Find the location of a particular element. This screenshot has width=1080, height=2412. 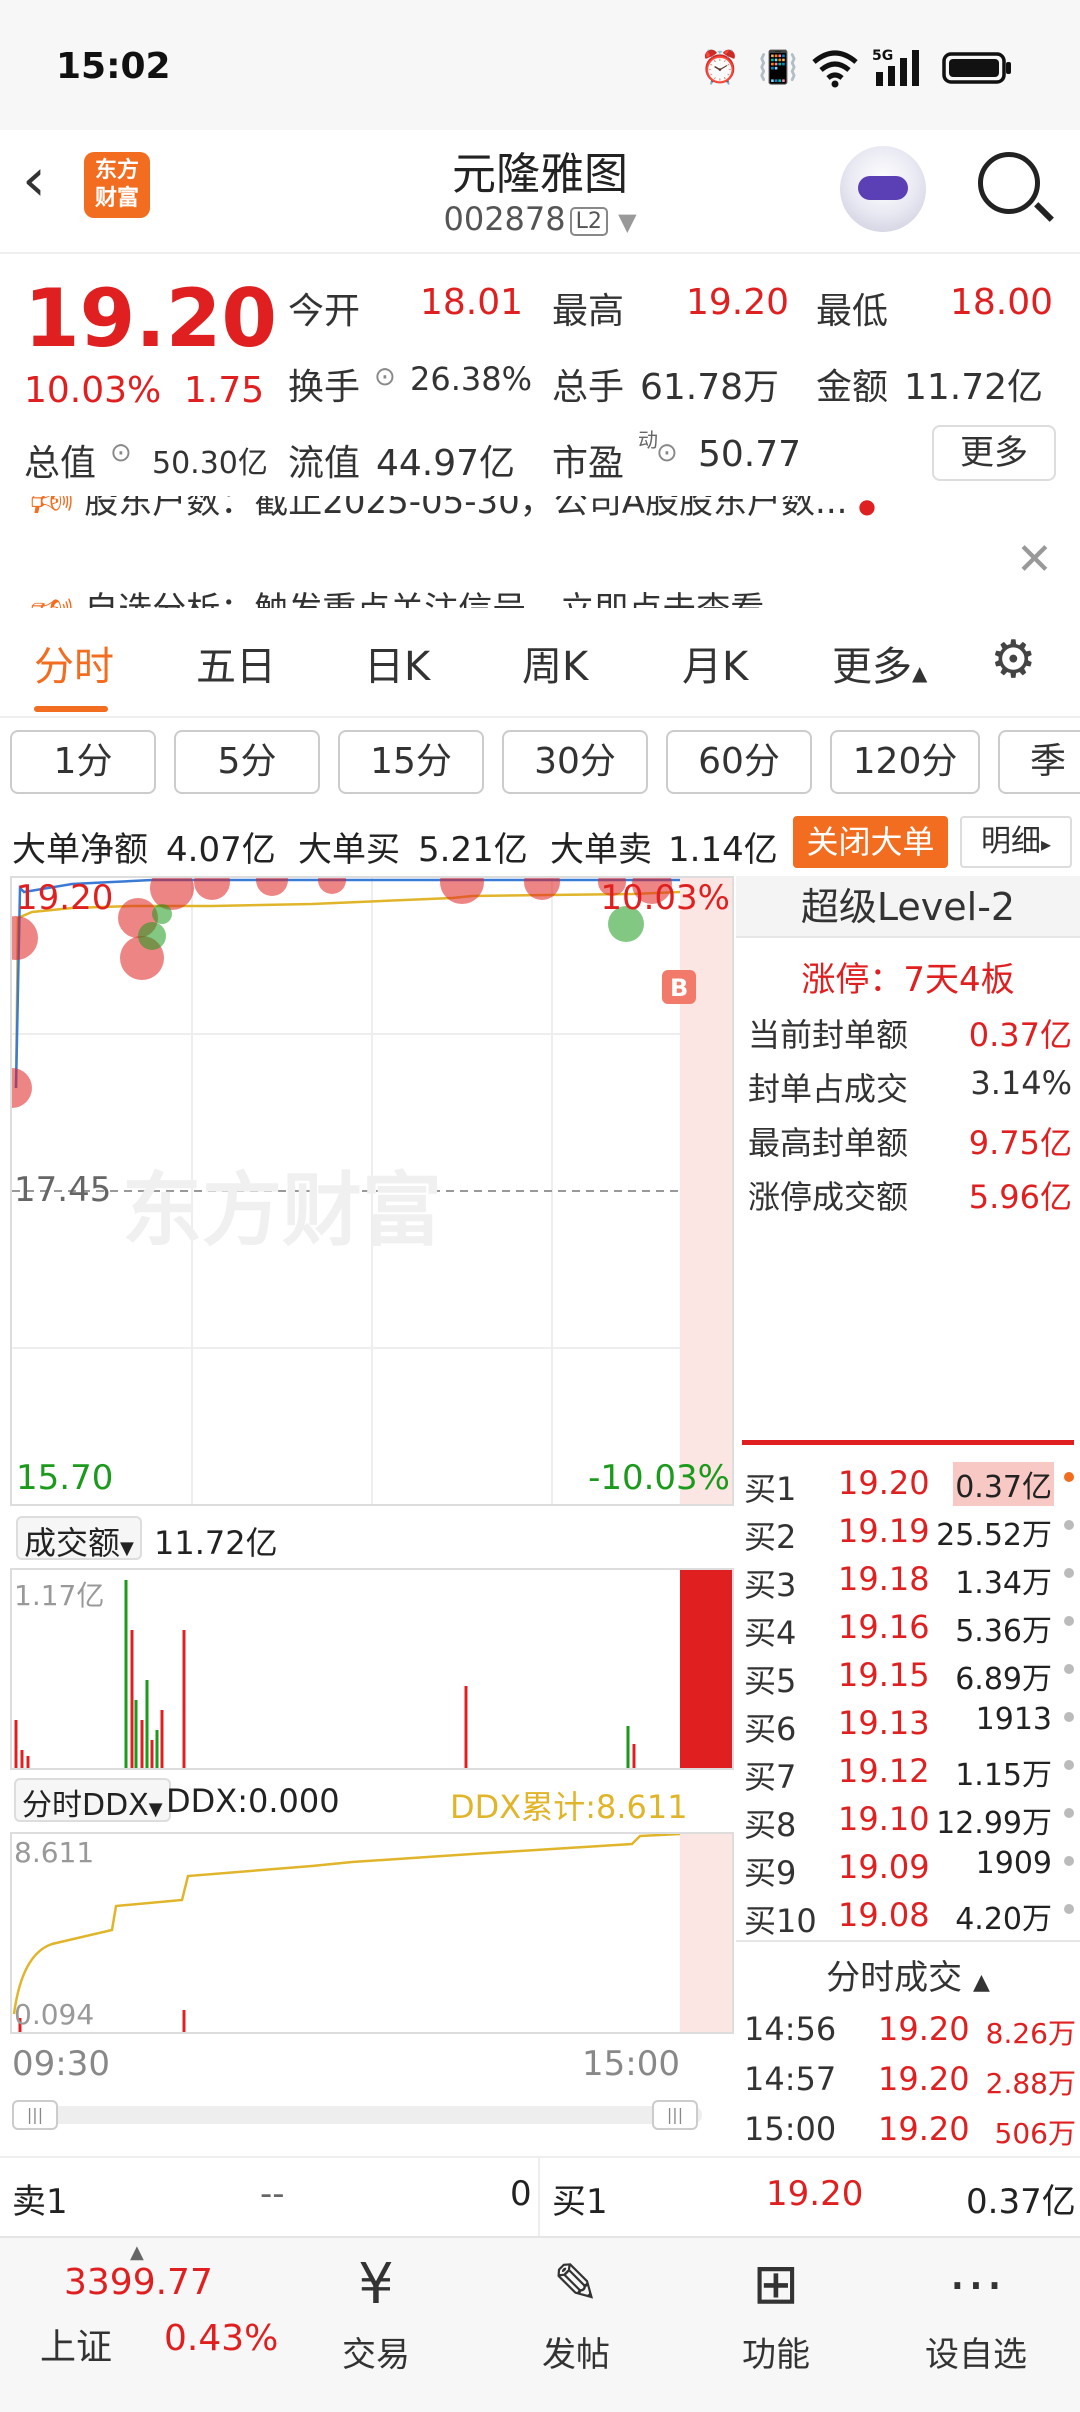

bid-row: 买7 19.12 1.15万 is located at coordinates (908, 1771).